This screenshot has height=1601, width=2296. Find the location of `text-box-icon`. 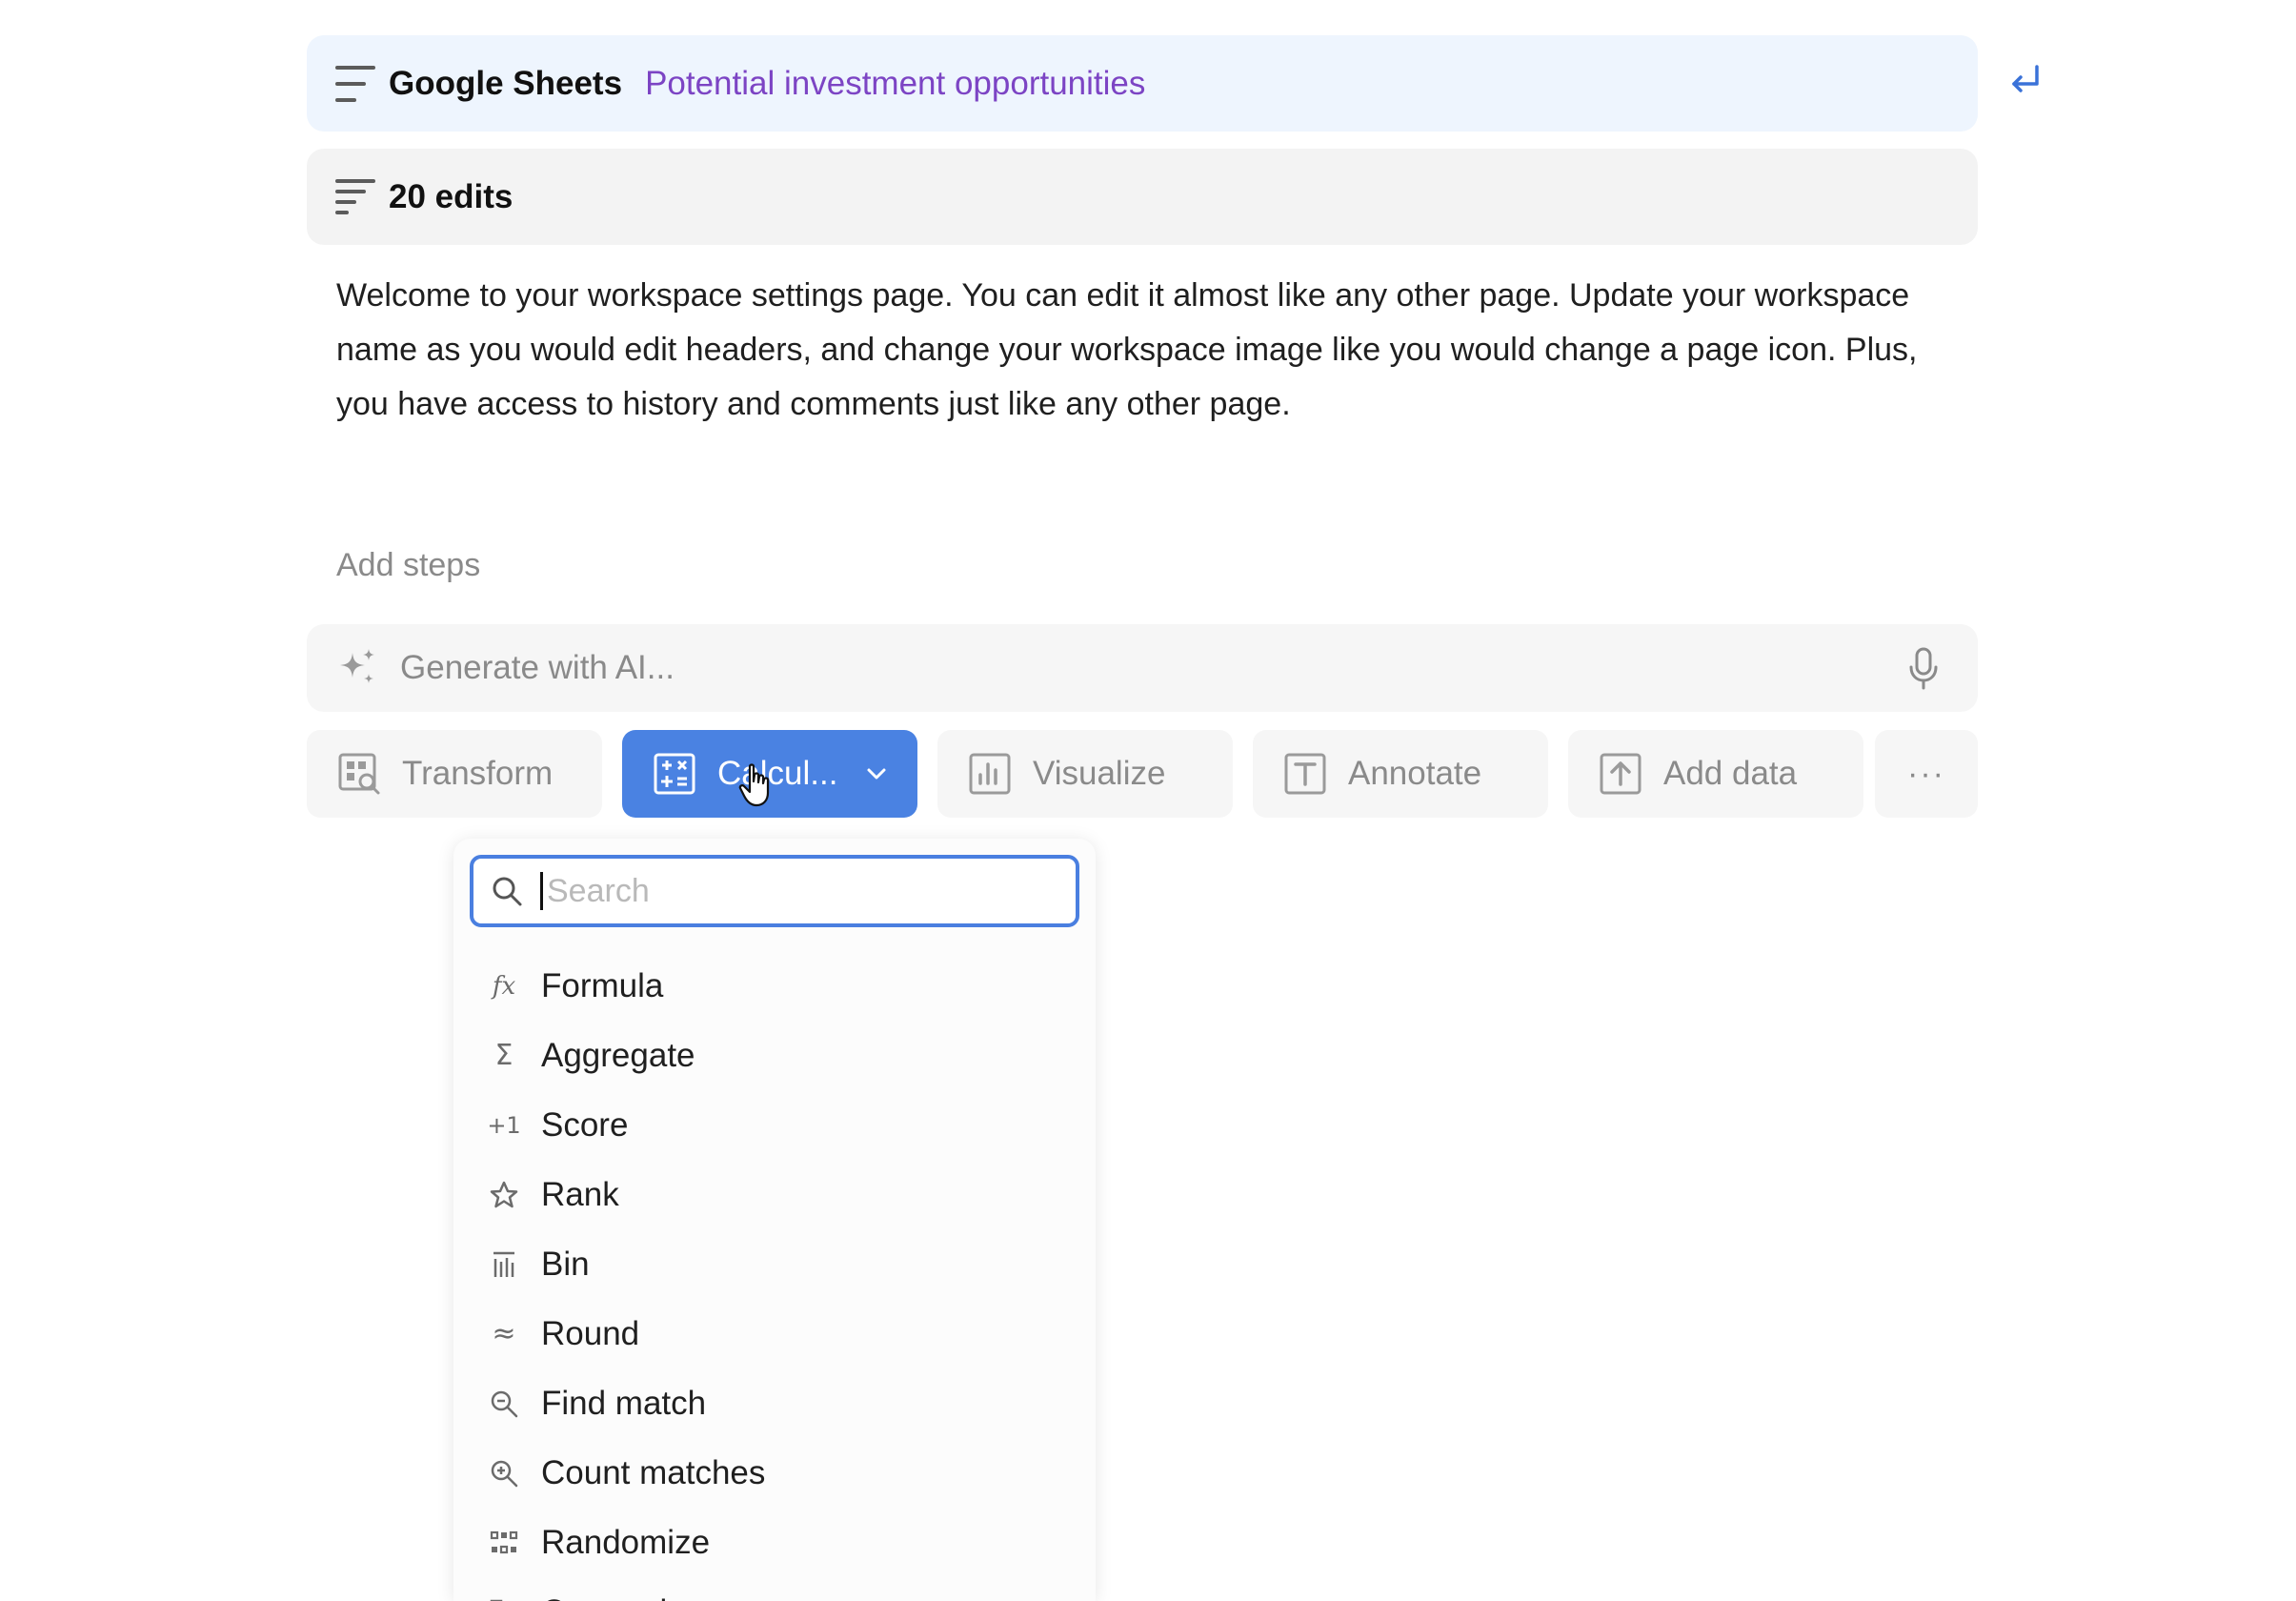

text-box-icon is located at coordinates (1305, 774).